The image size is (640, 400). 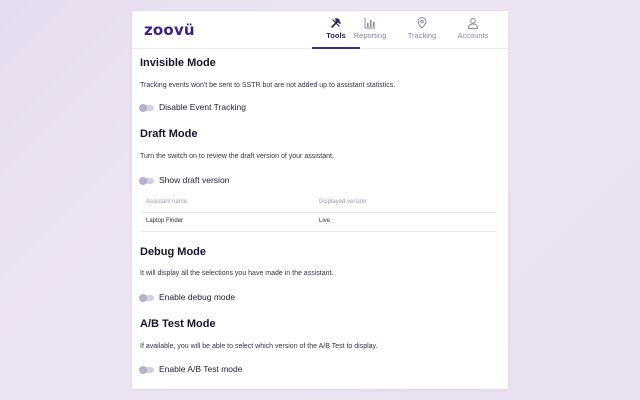 I want to click on table-header-row: Assistant name Displayed version, so click(x=318, y=203).